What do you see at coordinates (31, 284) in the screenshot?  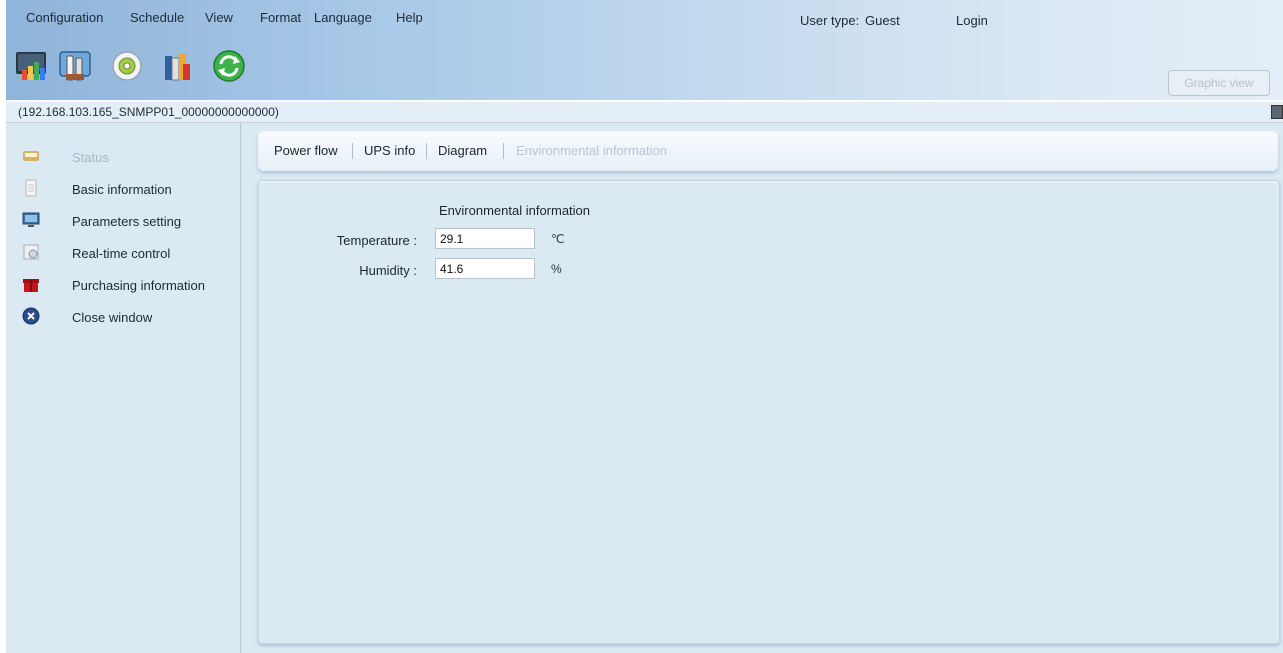 I see `gift-icon` at bounding box center [31, 284].